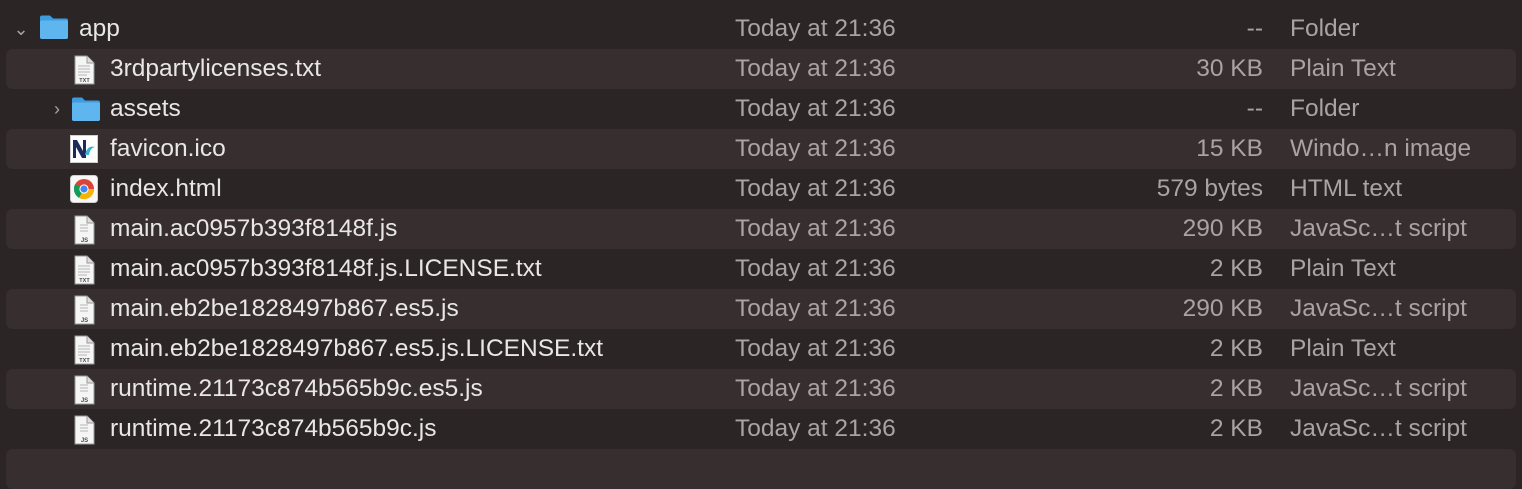 The width and height of the screenshot is (1522, 489). Describe the element at coordinates (84, 189) in the screenshot. I see `chrome-icon` at that location.